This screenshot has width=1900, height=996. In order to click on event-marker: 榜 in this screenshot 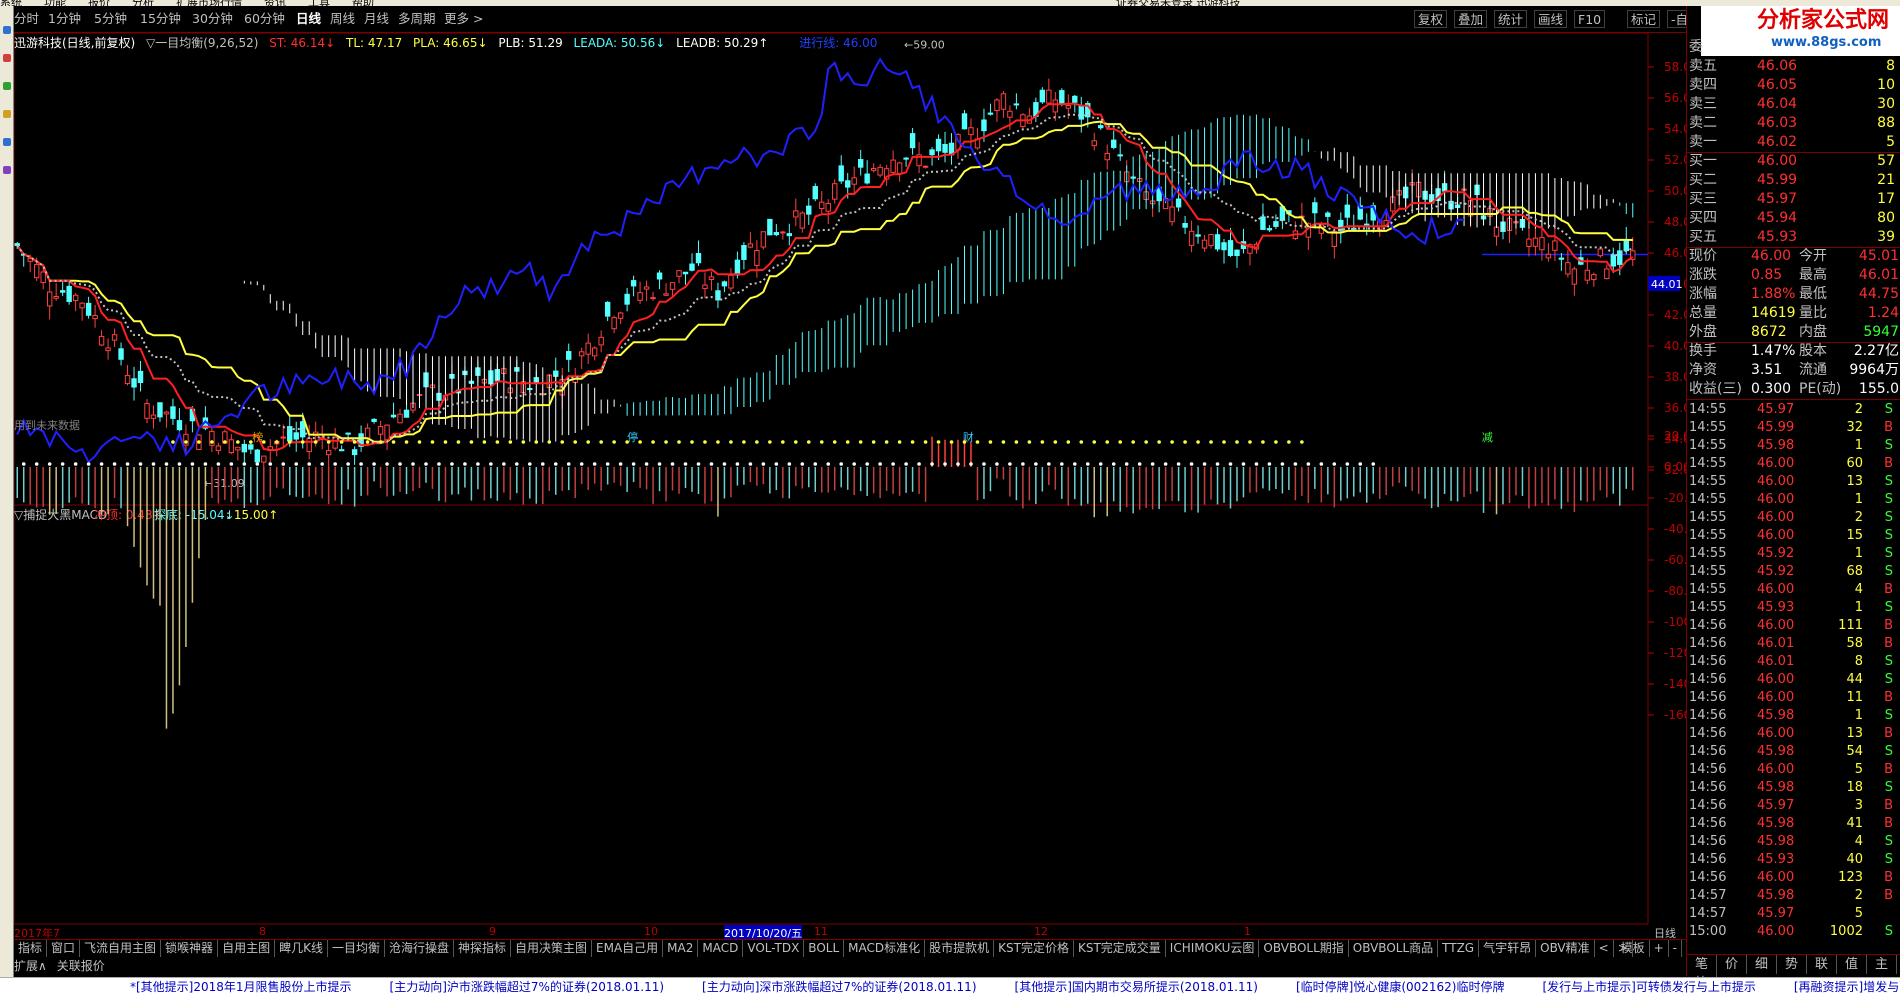, I will do `click(257, 437)`.